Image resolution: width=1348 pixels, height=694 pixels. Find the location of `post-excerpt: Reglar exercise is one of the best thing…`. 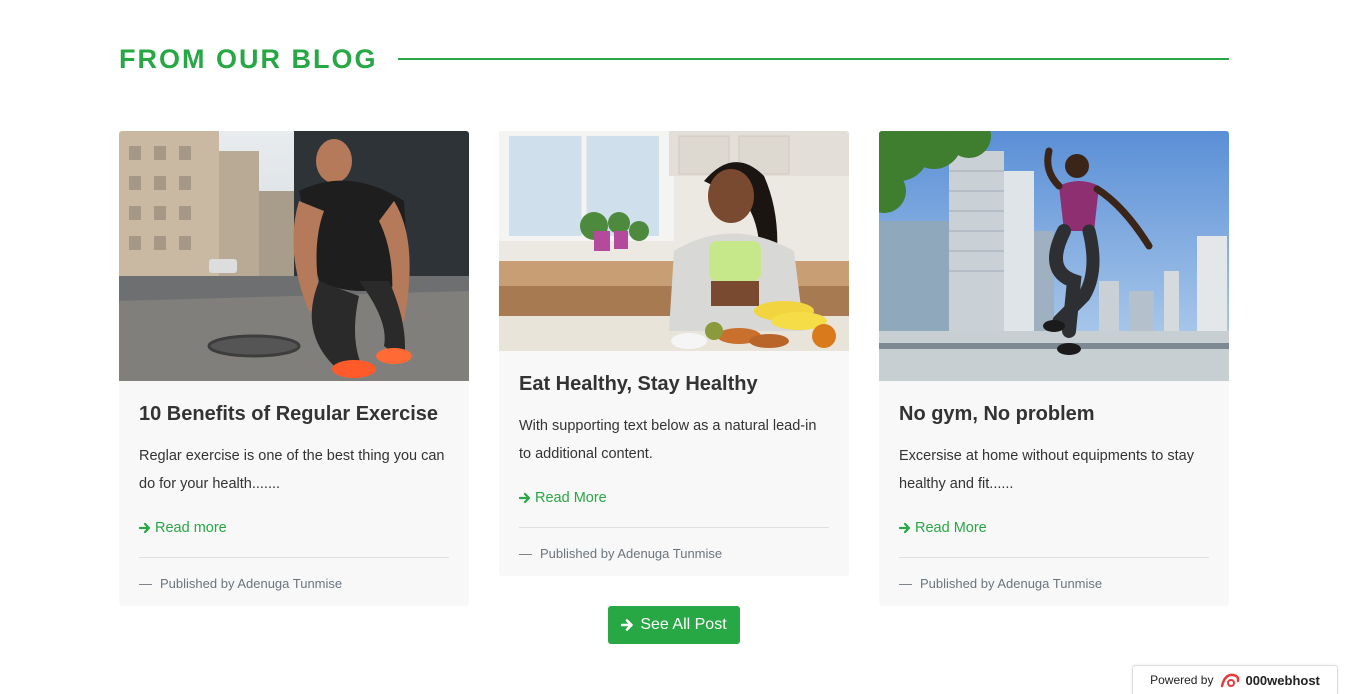

post-excerpt: Reglar exercise is one of the best thing… is located at coordinates (292, 470).